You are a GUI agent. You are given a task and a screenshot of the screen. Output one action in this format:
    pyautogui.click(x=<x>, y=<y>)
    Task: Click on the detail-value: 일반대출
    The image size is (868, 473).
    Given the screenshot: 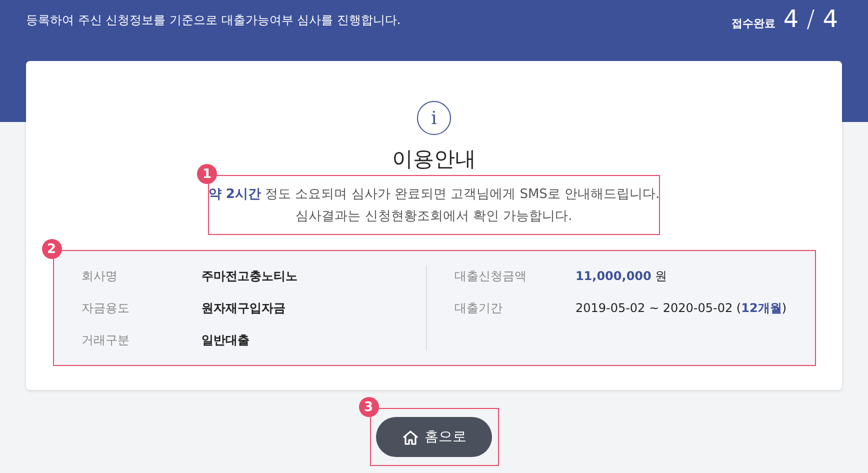 What is the action you would take?
    pyautogui.click(x=226, y=340)
    